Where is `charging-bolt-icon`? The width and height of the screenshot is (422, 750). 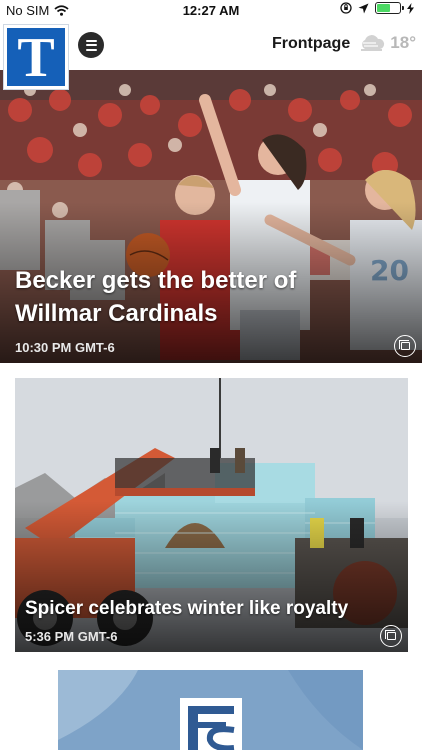
charging-bolt-icon is located at coordinates (410, 8).